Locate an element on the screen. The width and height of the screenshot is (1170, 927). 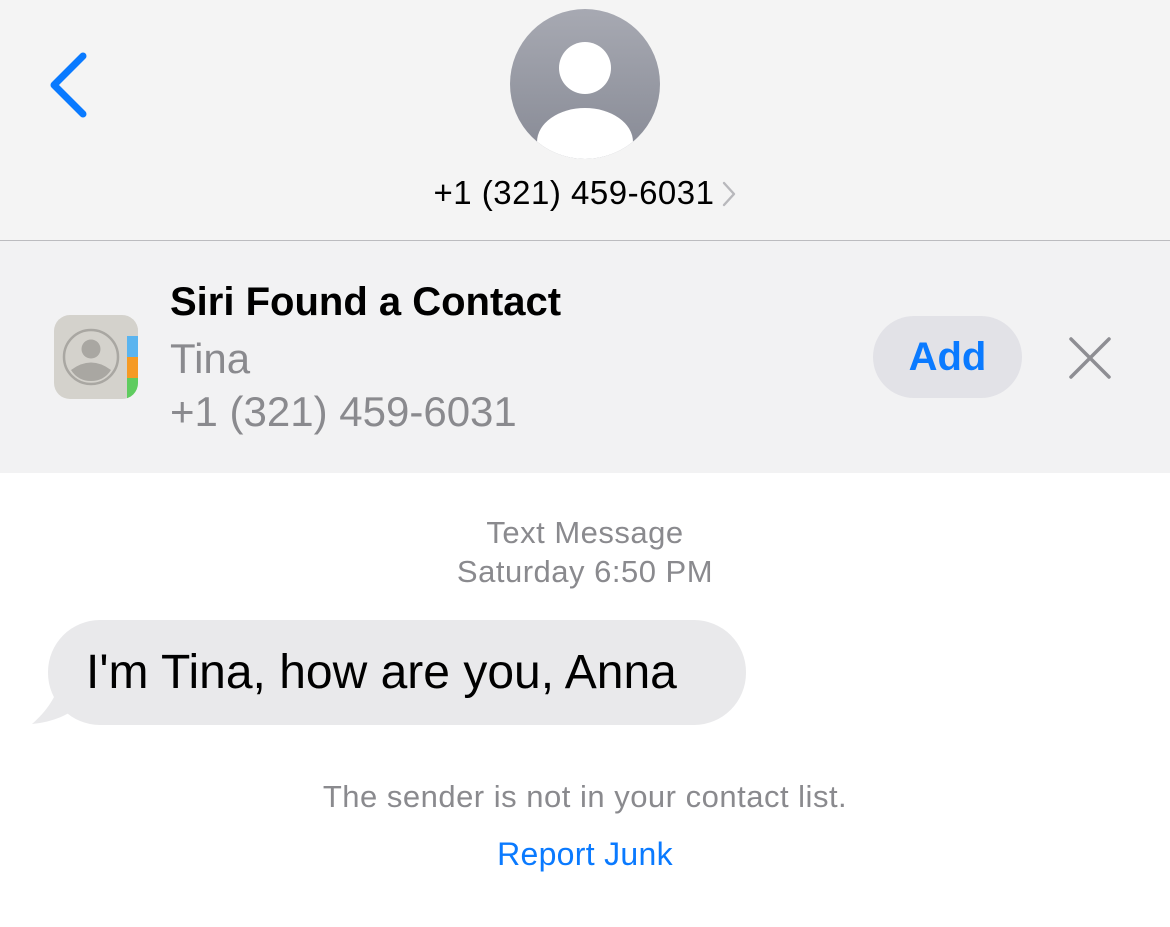
person-silhouette-icon is located at coordinates (585, 100).